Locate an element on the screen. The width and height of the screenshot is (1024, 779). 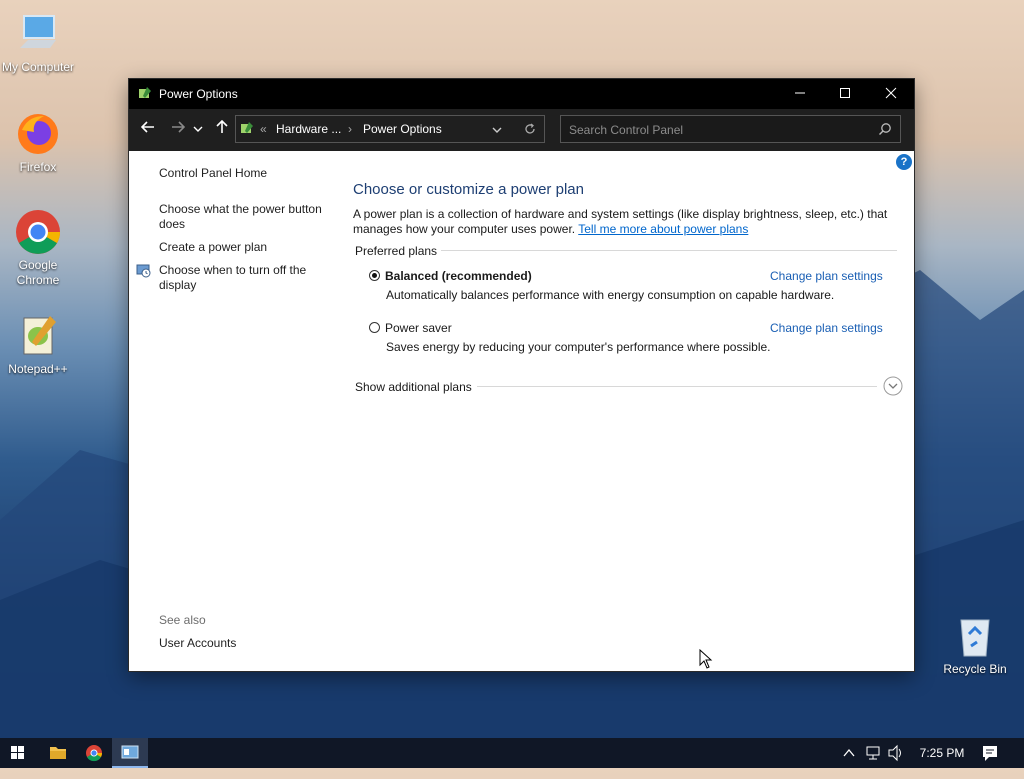
taskbar-file-explorer is located at coordinates (58, 753).